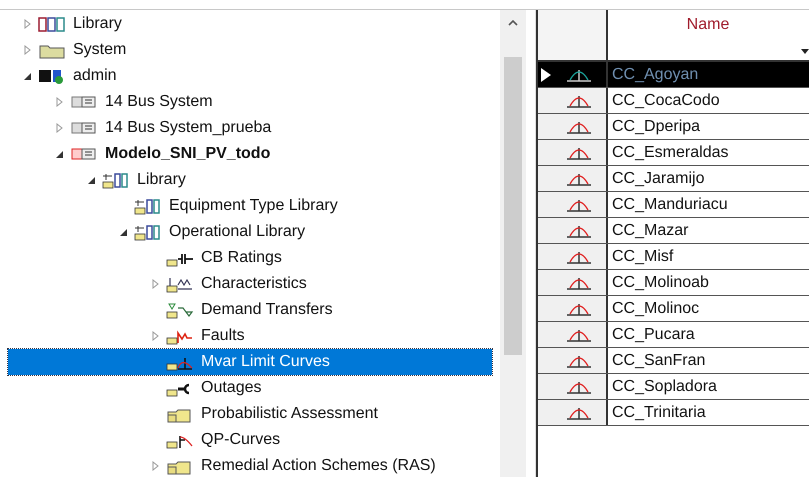 Image resolution: width=809 pixels, height=477 pixels. I want to click on name-cell-text: CC_Jaramijo, so click(658, 178).